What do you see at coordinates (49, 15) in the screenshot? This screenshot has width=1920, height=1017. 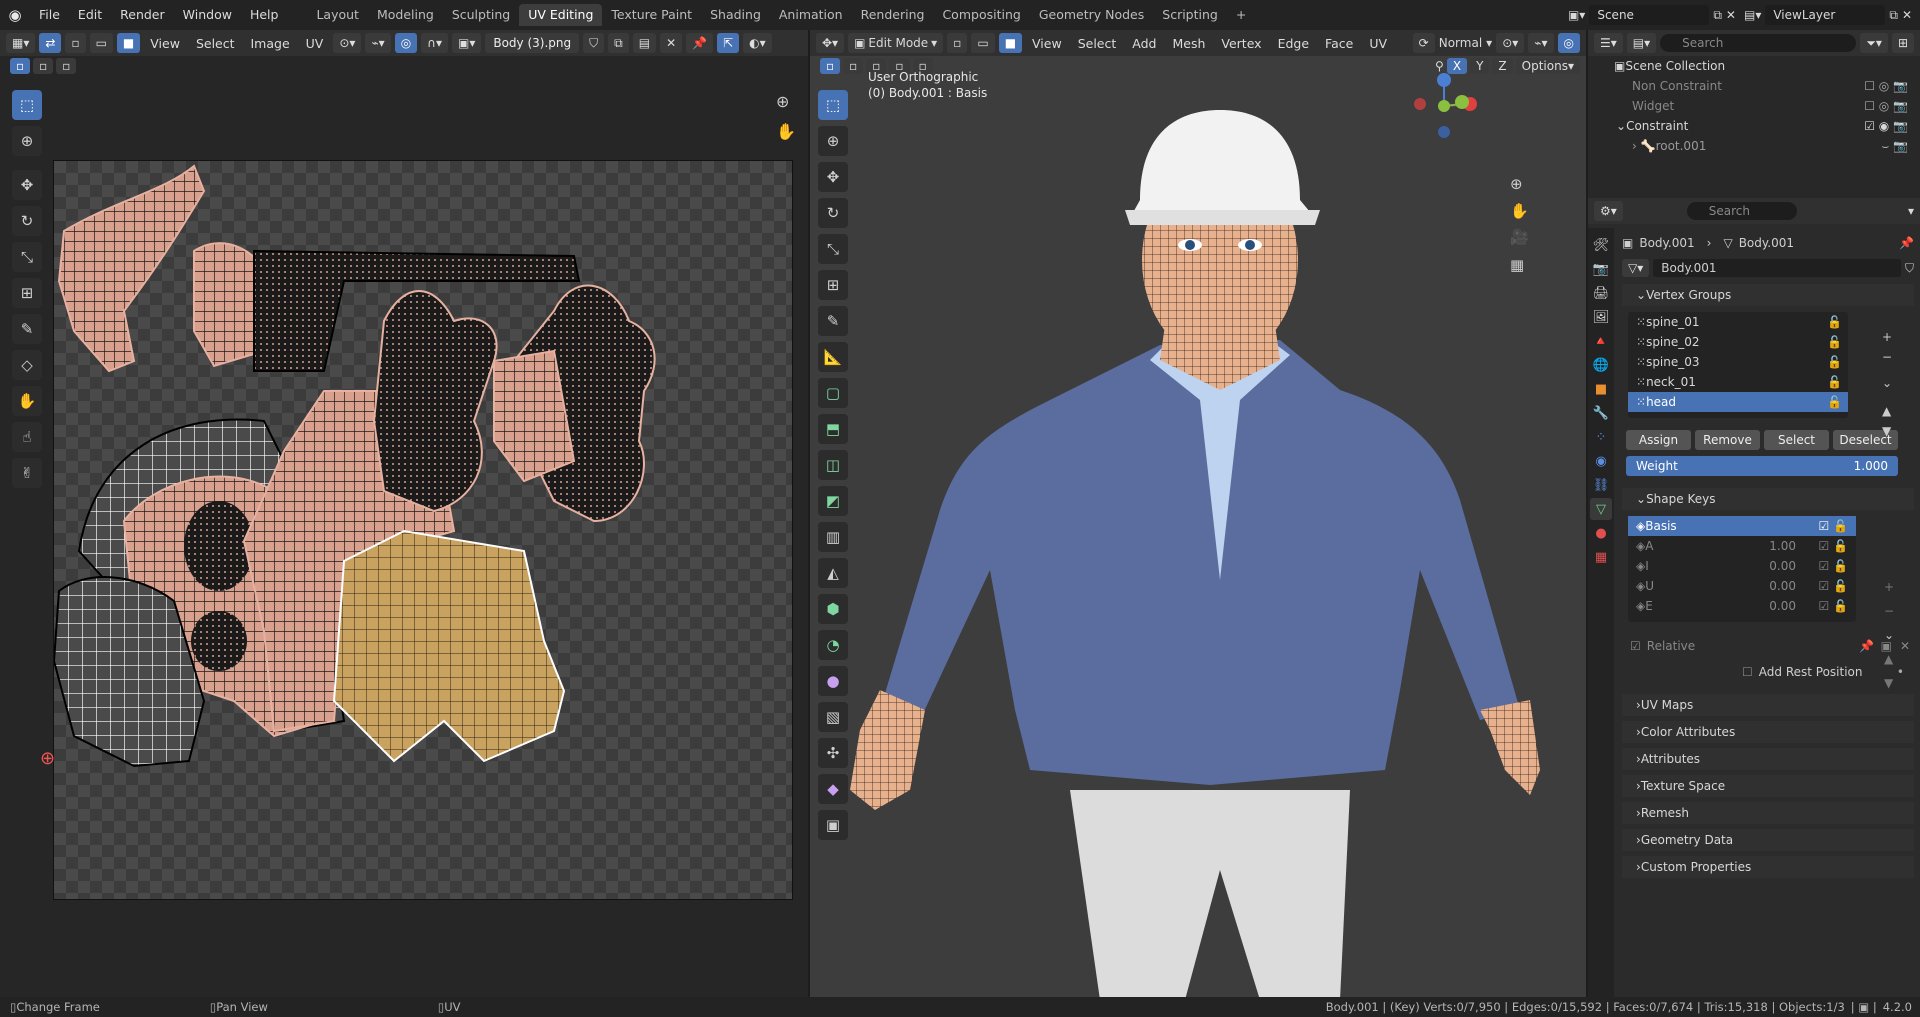 I see `menu-file: File` at bounding box center [49, 15].